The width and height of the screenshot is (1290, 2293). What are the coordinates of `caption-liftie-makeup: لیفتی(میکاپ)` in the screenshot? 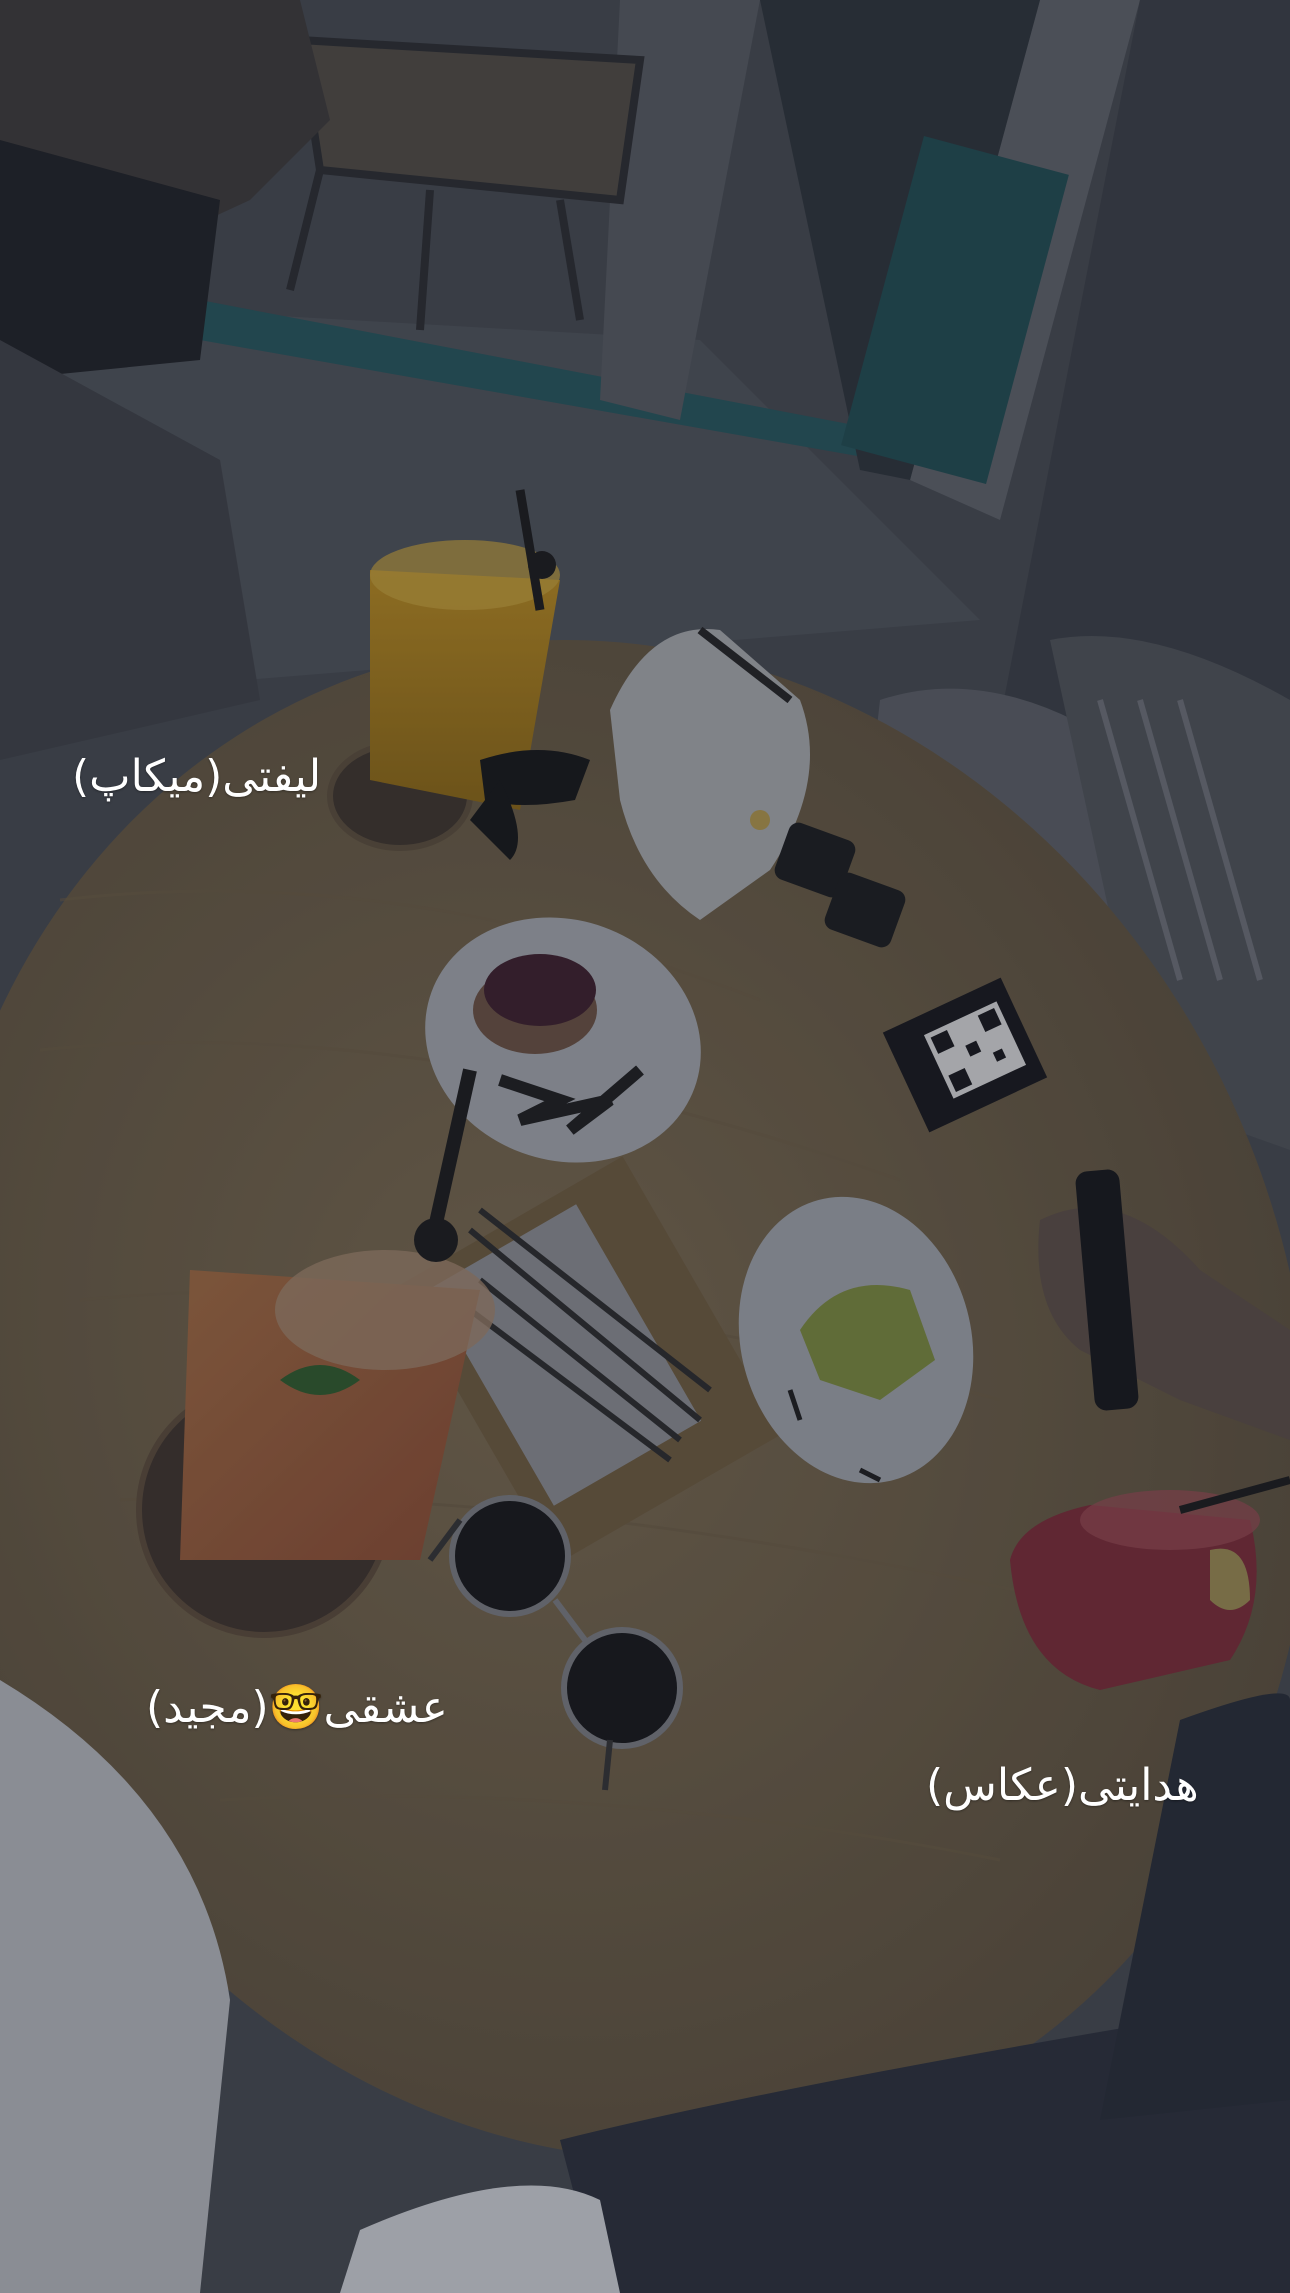 It's located at (197, 776).